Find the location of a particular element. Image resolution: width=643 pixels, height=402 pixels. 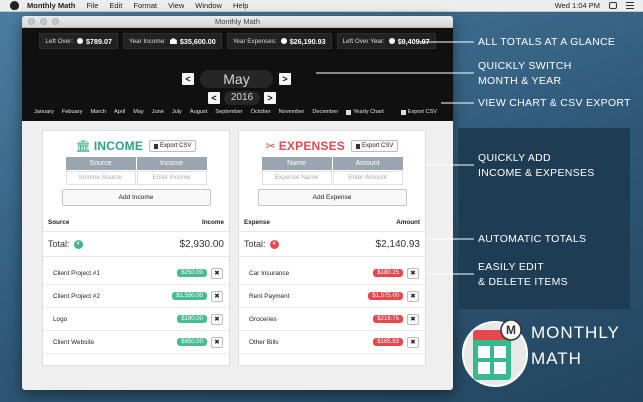

callout-switch-2: MONTH & YEAR is located at coordinates (520, 81).